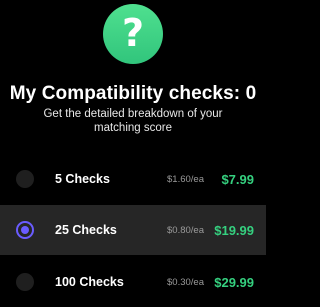 The width and height of the screenshot is (320, 307). I want to click on page-title: My Compatibility checks: 0, so click(133, 93).